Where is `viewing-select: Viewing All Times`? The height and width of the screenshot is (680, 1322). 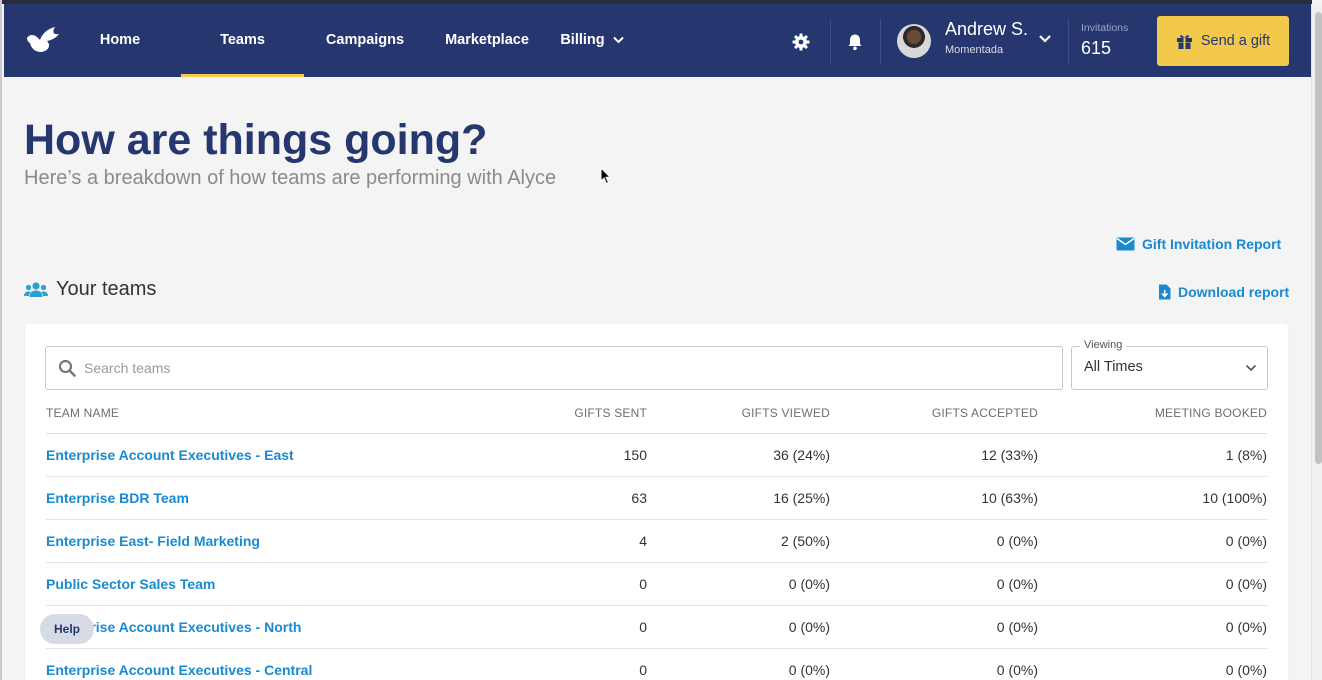 viewing-select: Viewing All Times is located at coordinates (1169, 364).